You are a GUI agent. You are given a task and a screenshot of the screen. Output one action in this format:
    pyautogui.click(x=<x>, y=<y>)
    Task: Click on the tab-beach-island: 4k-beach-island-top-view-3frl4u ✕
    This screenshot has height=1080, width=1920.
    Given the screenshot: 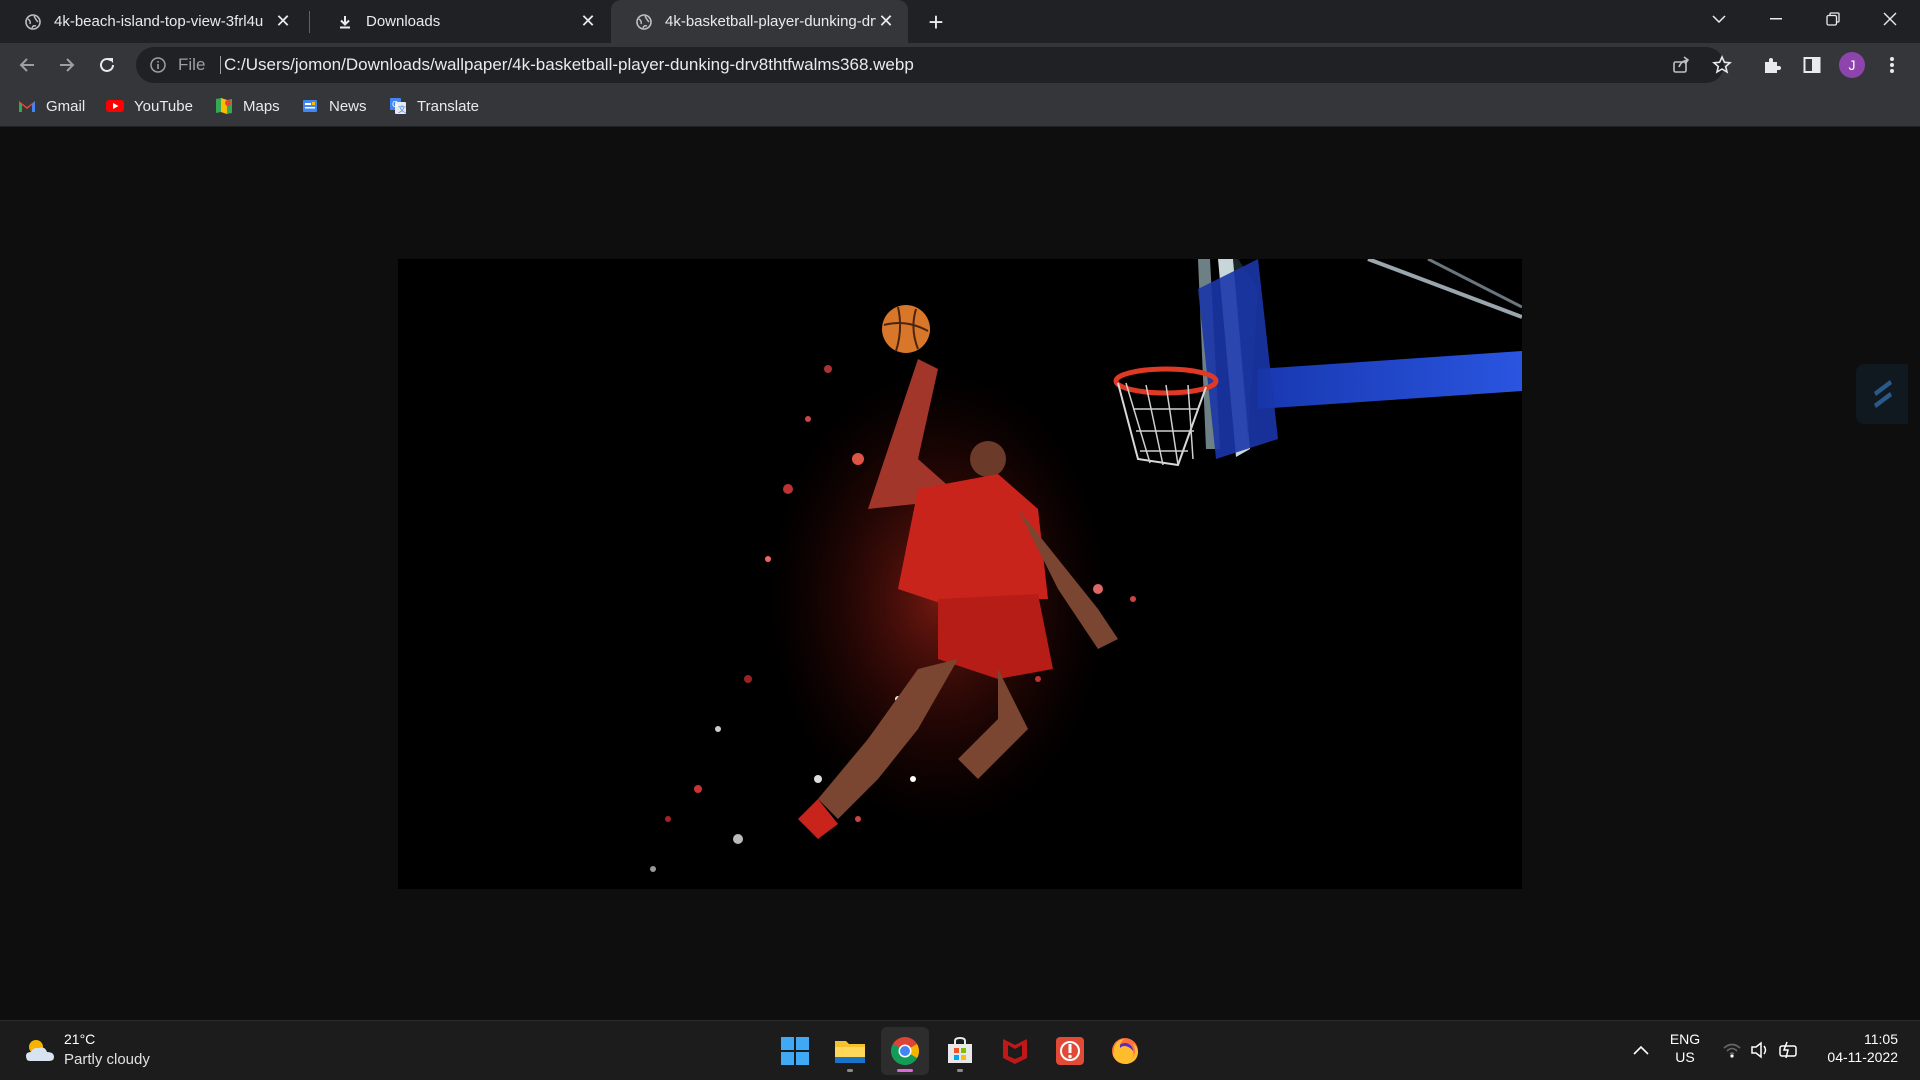 What is the action you would take?
    pyautogui.click(x=152, y=21)
    